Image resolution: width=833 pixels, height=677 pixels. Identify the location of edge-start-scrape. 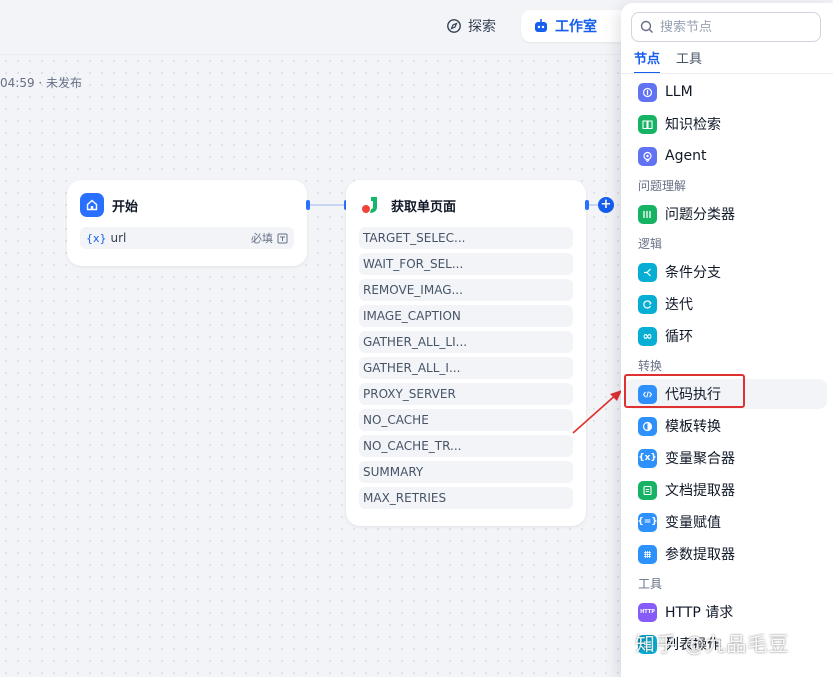
(328, 205).